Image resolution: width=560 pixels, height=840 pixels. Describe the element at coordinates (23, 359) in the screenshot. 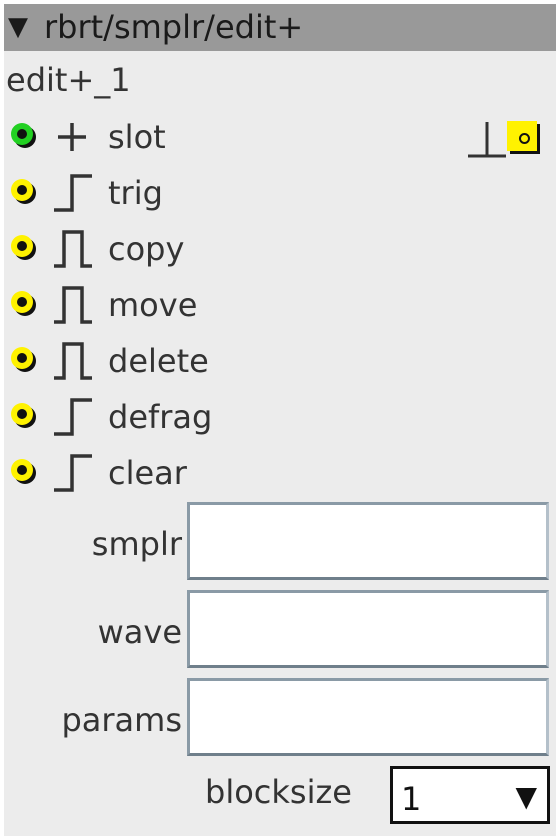

I see `inlet-port-delete` at that location.